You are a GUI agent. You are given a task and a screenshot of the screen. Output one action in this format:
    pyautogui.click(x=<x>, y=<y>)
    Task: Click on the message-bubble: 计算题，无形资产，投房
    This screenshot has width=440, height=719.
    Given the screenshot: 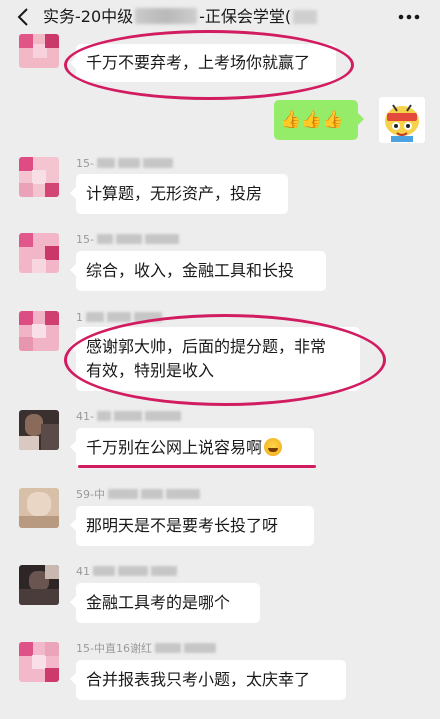 What is the action you would take?
    pyautogui.click(x=179, y=194)
    